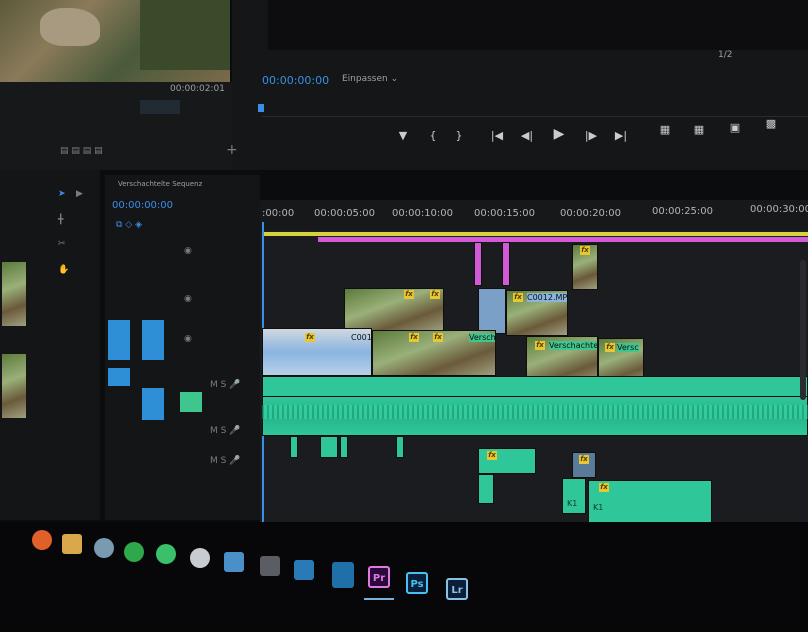 The width and height of the screenshot is (808, 632). Describe the element at coordinates (535, 412) in the screenshot. I see `audio-waveform` at that location.